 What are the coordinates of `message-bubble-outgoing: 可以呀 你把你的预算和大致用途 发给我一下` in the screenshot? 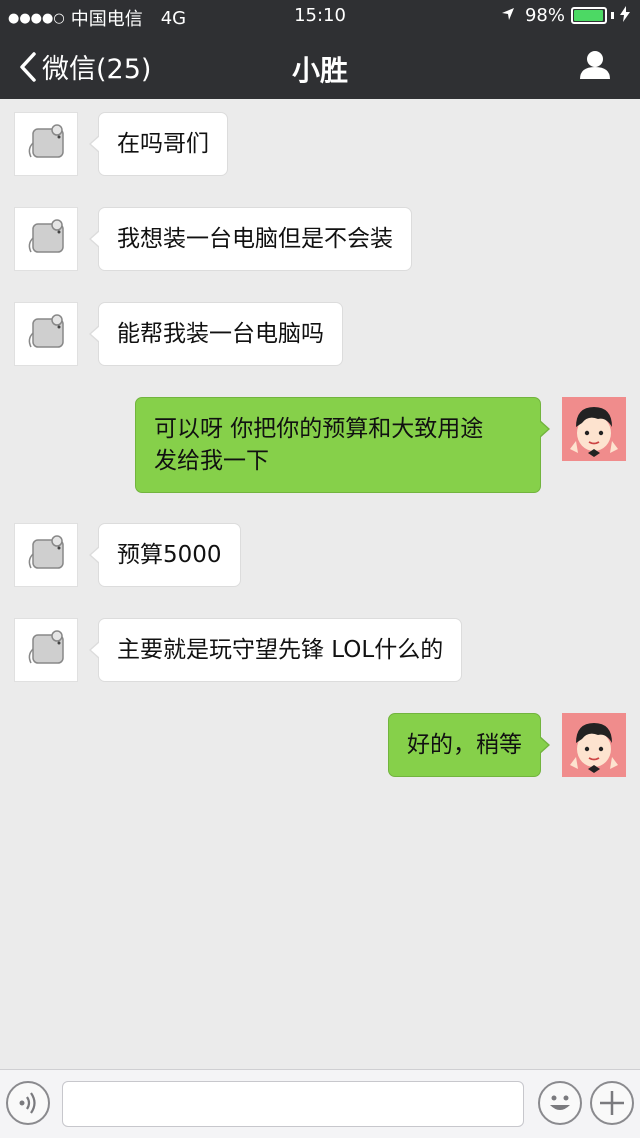 It's located at (342, 445).